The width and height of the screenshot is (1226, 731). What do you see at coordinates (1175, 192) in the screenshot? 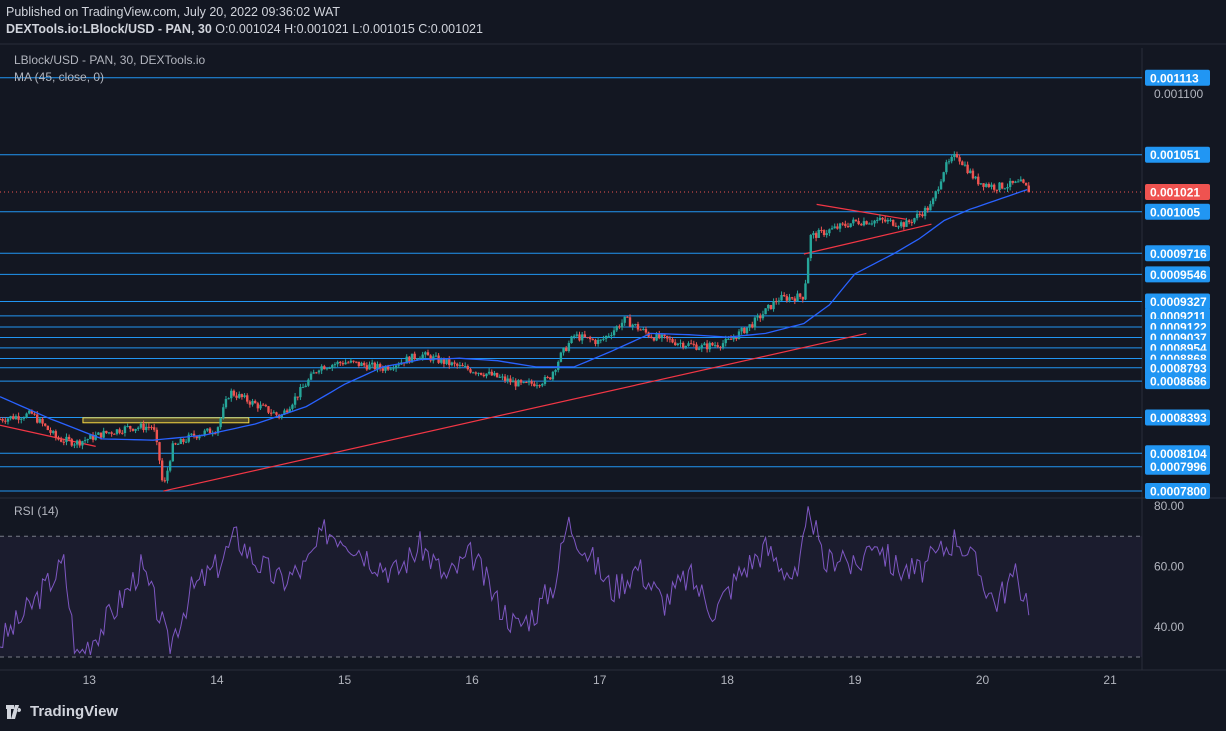
I see `last-price-label: 0.001021` at bounding box center [1175, 192].